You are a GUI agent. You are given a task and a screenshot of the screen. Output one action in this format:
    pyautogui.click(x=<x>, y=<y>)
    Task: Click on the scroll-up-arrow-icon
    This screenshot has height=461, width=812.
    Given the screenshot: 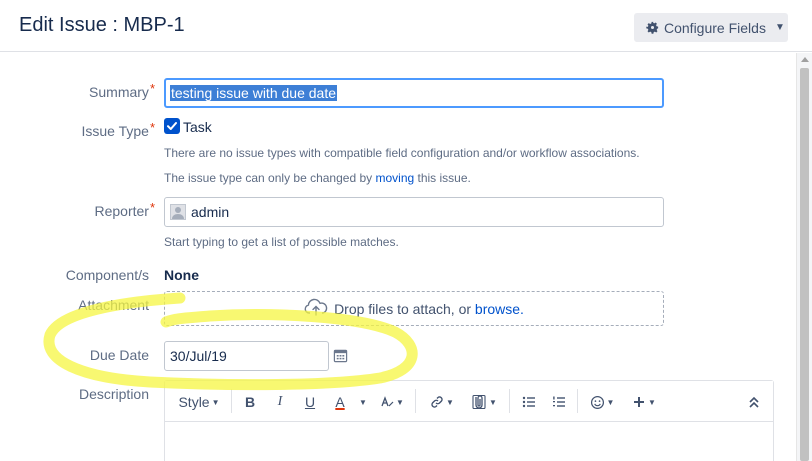 What is the action you would take?
    pyautogui.click(x=805, y=59)
    